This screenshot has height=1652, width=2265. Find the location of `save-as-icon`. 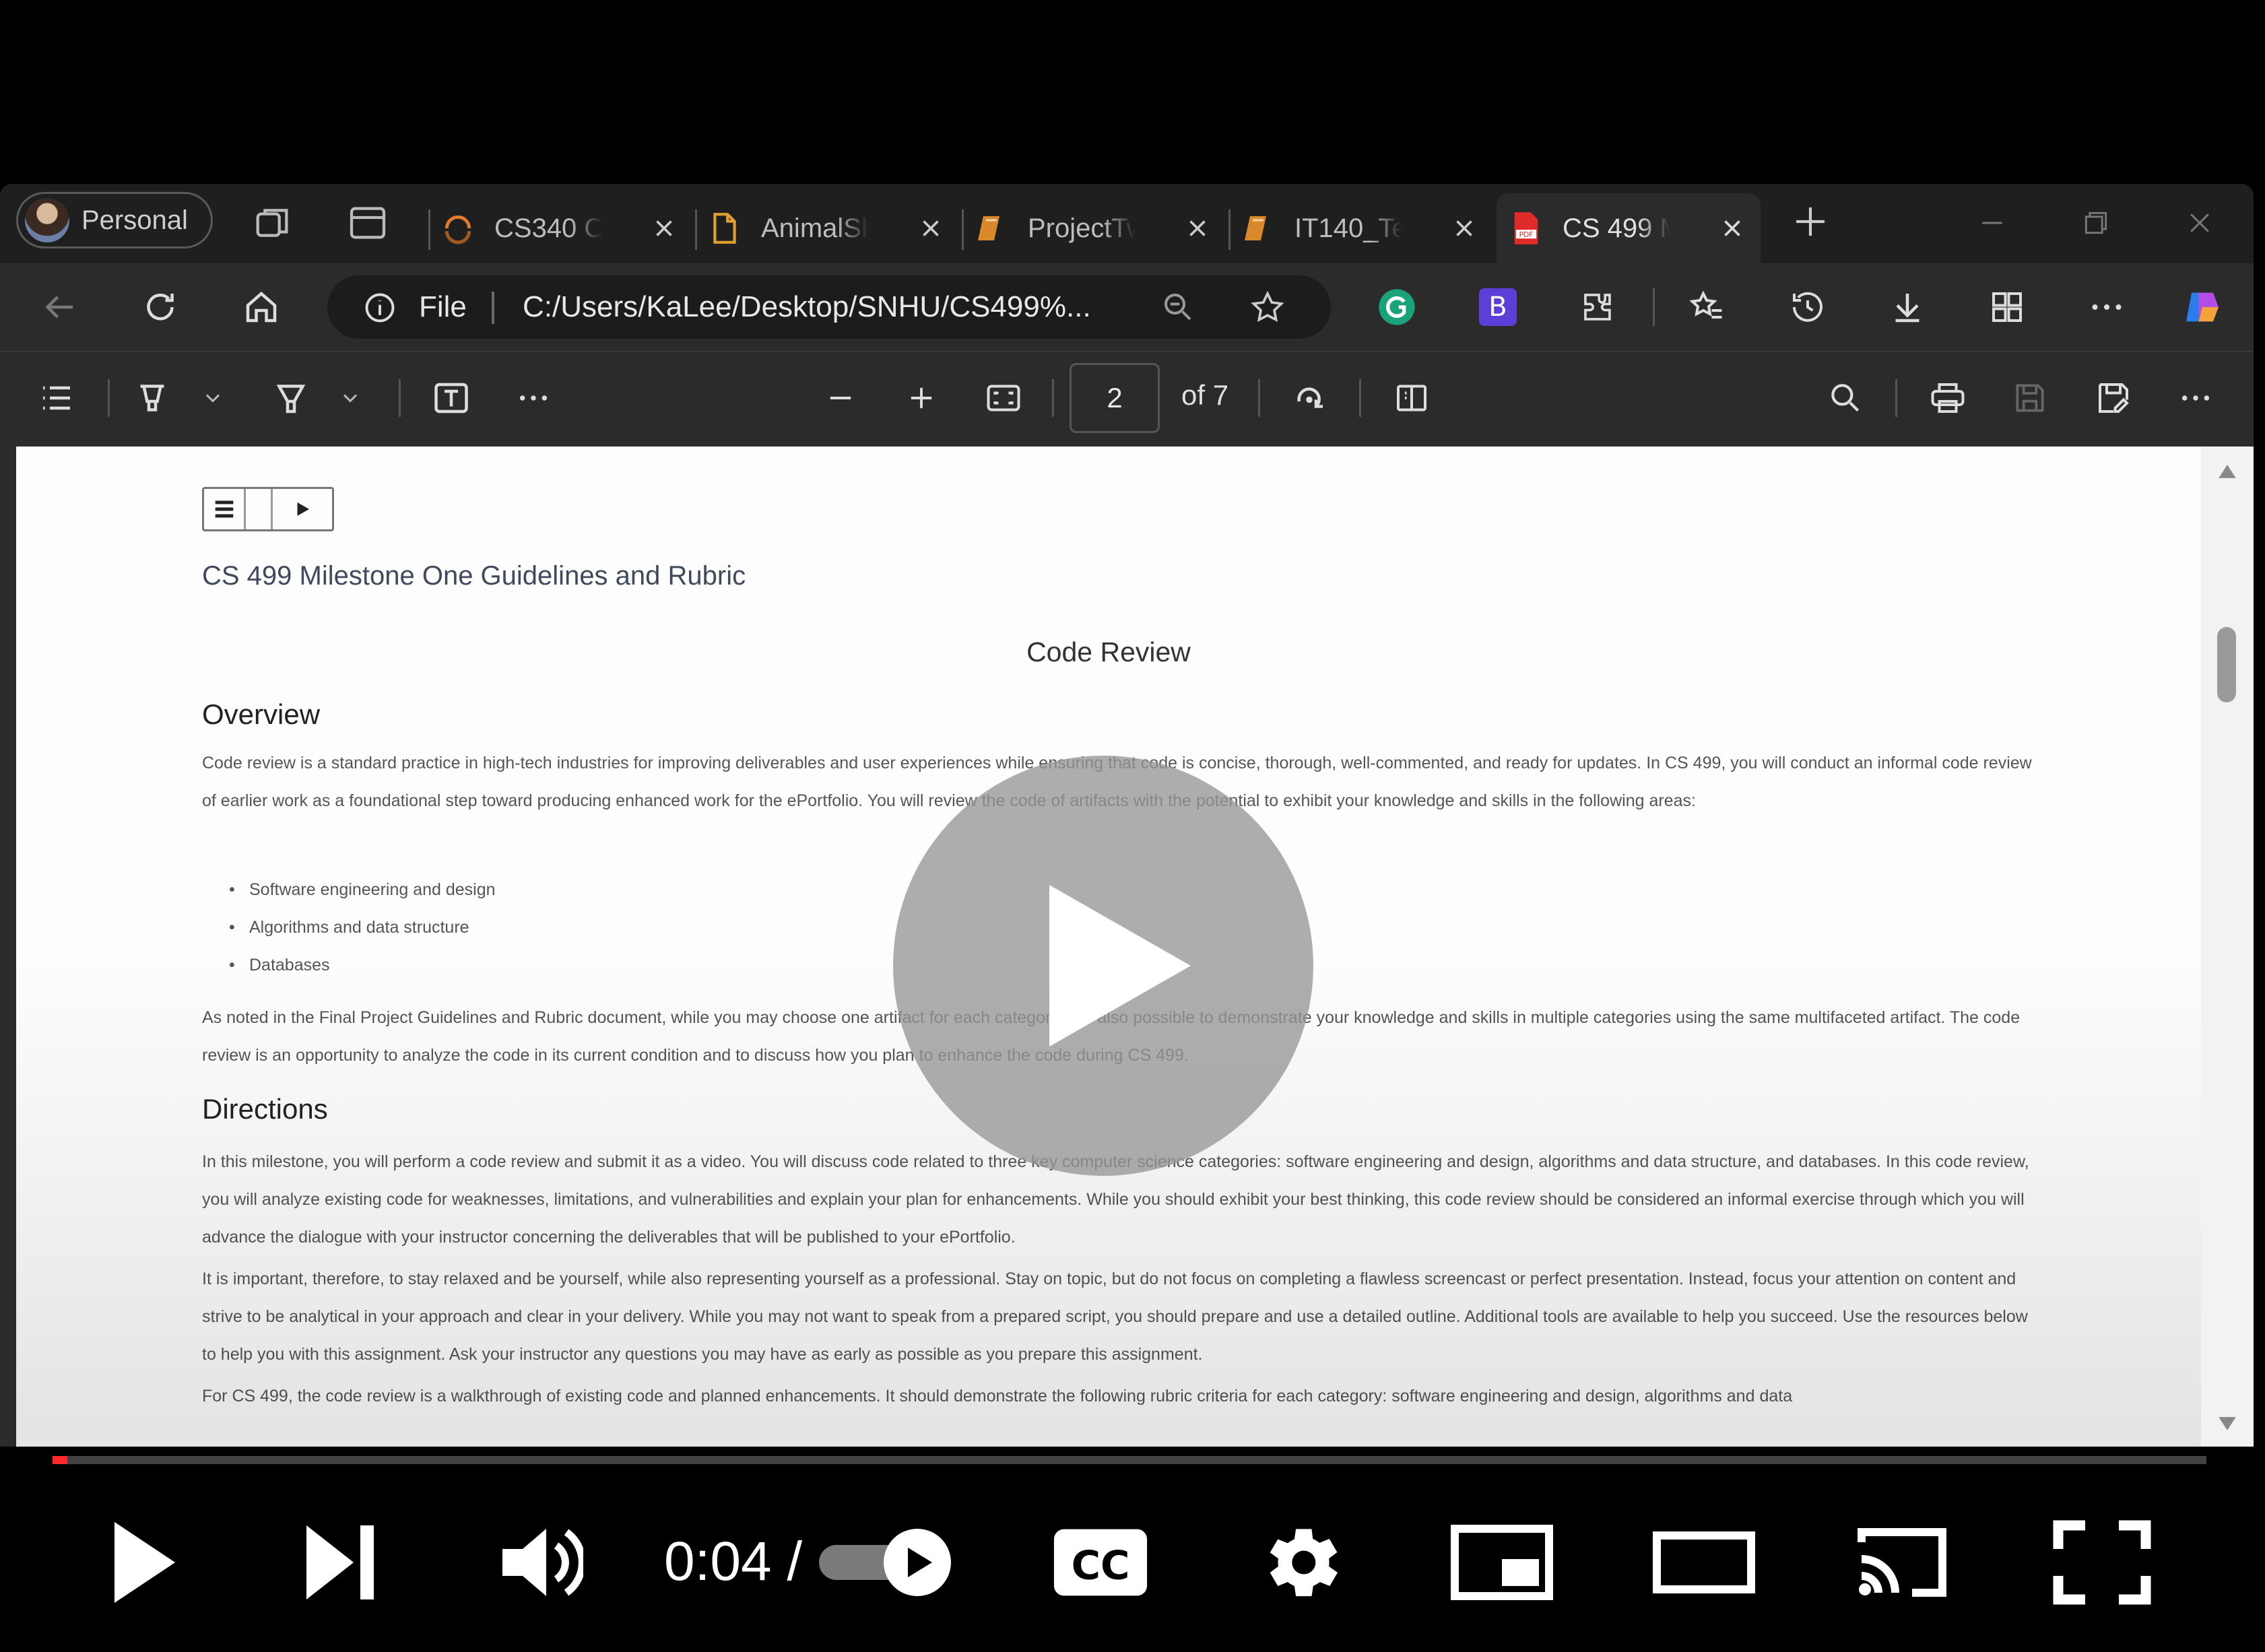

save-as-icon is located at coordinates (2113, 398).